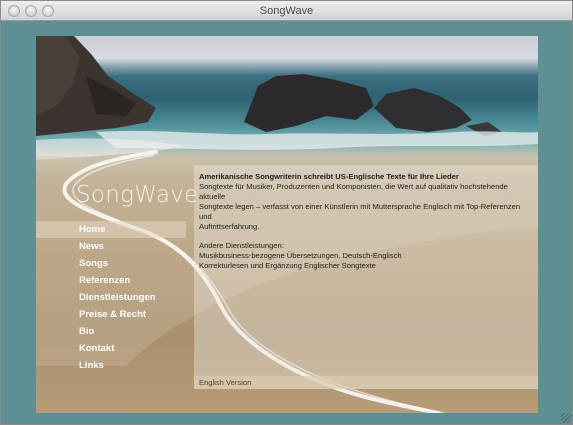 This screenshot has width=573, height=425. Describe the element at coordinates (111, 229) in the screenshot. I see `nav-home: Home` at that location.